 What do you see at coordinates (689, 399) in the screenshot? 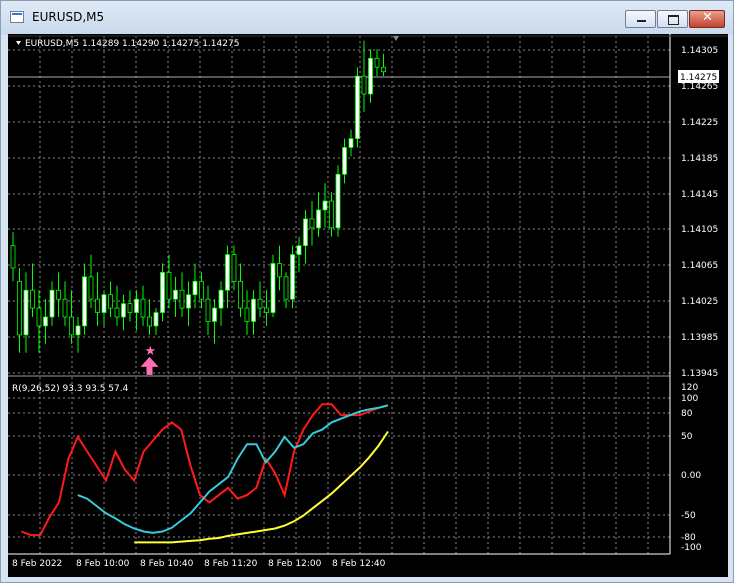
I see `indicator-tick: 100` at bounding box center [689, 399].